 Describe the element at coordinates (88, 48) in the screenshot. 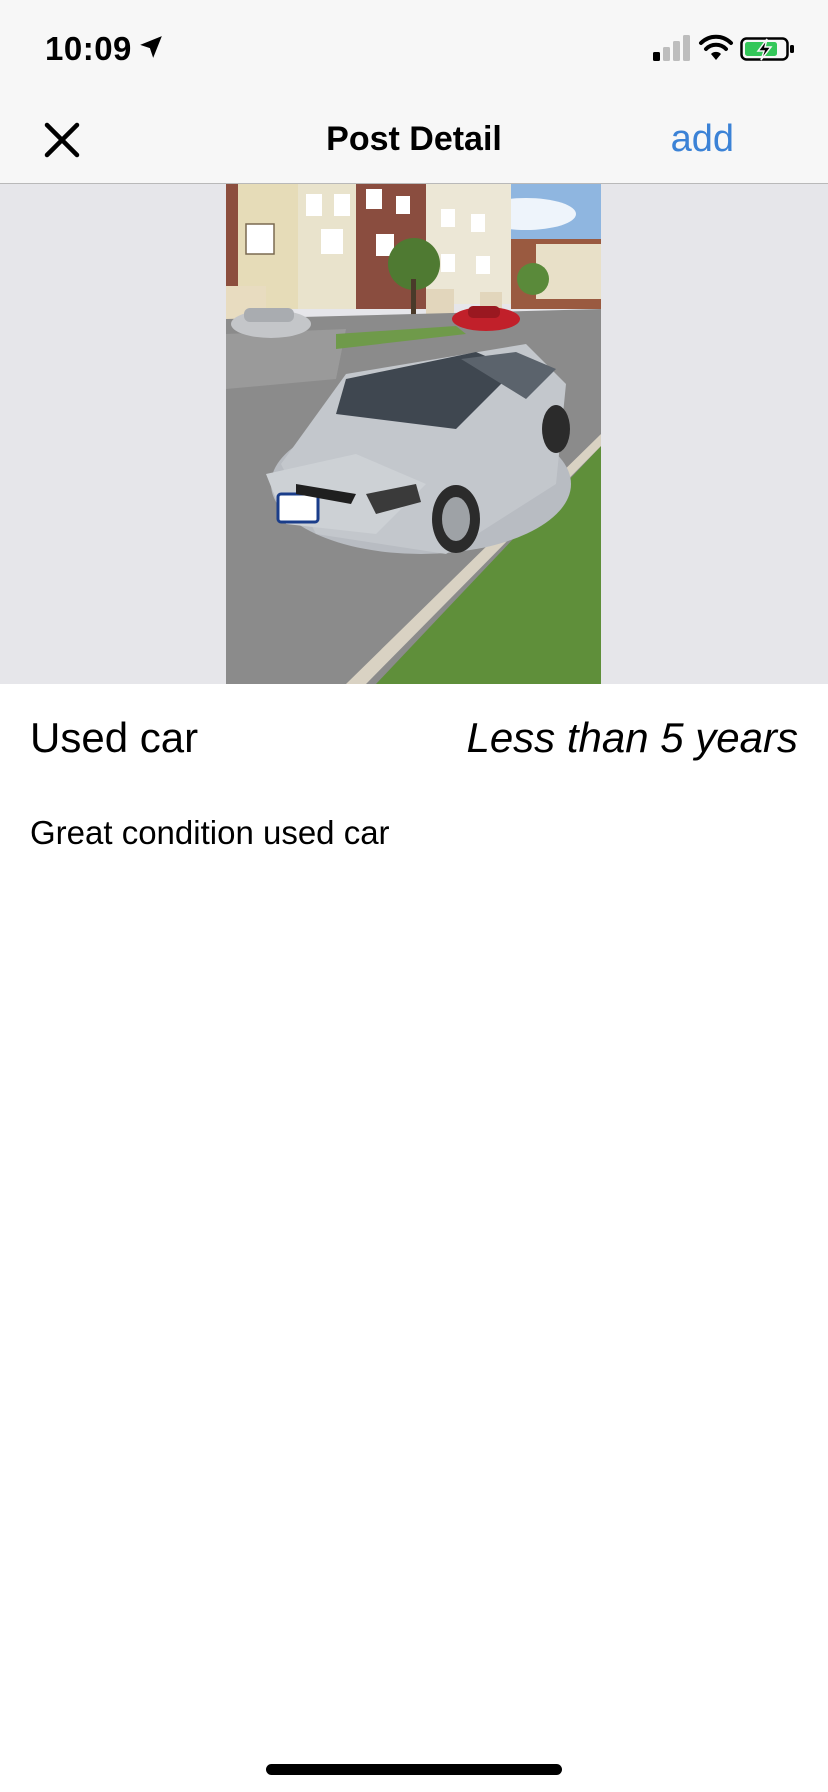

I see `status-time: 10:09` at that location.